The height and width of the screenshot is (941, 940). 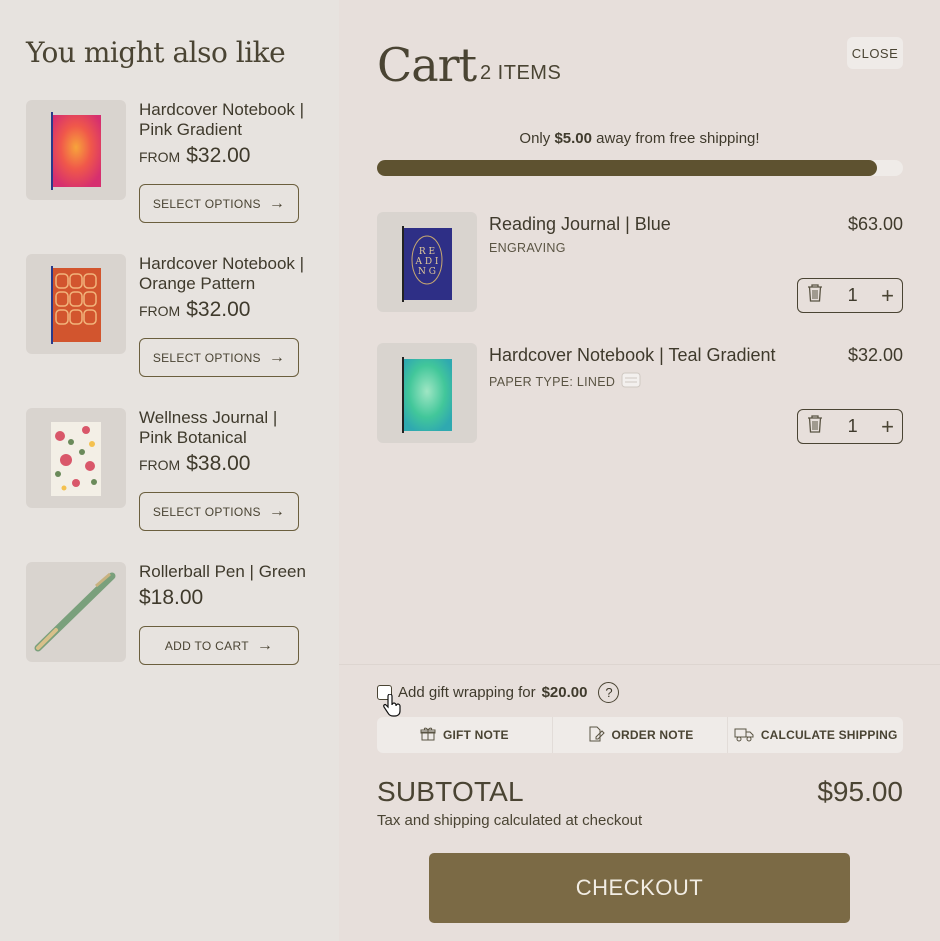 I want to click on gift-note-label: GIFT NOTE, so click(x=475, y=735).